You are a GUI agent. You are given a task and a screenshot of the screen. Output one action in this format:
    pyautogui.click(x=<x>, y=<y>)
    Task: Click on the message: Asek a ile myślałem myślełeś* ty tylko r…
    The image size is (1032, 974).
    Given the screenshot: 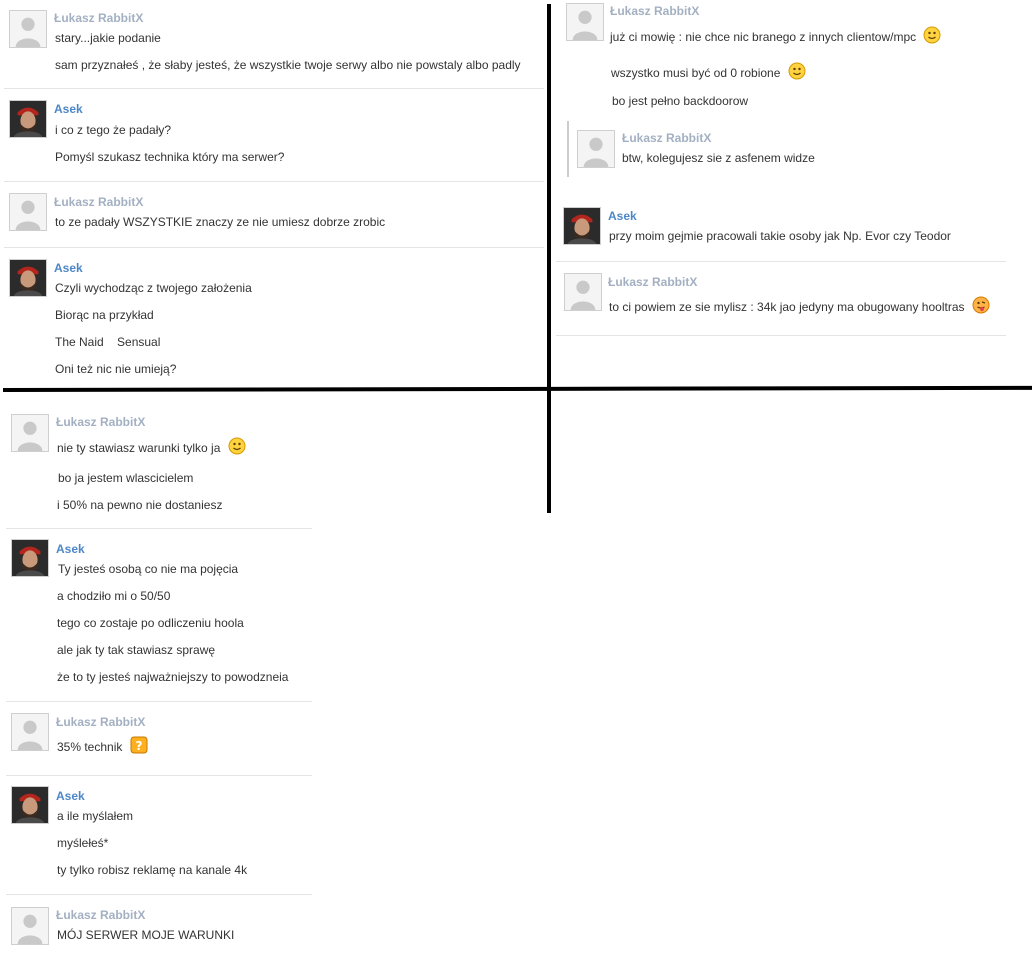 What is the action you would take?
    pyautogui.click(x=159, y=835)
    